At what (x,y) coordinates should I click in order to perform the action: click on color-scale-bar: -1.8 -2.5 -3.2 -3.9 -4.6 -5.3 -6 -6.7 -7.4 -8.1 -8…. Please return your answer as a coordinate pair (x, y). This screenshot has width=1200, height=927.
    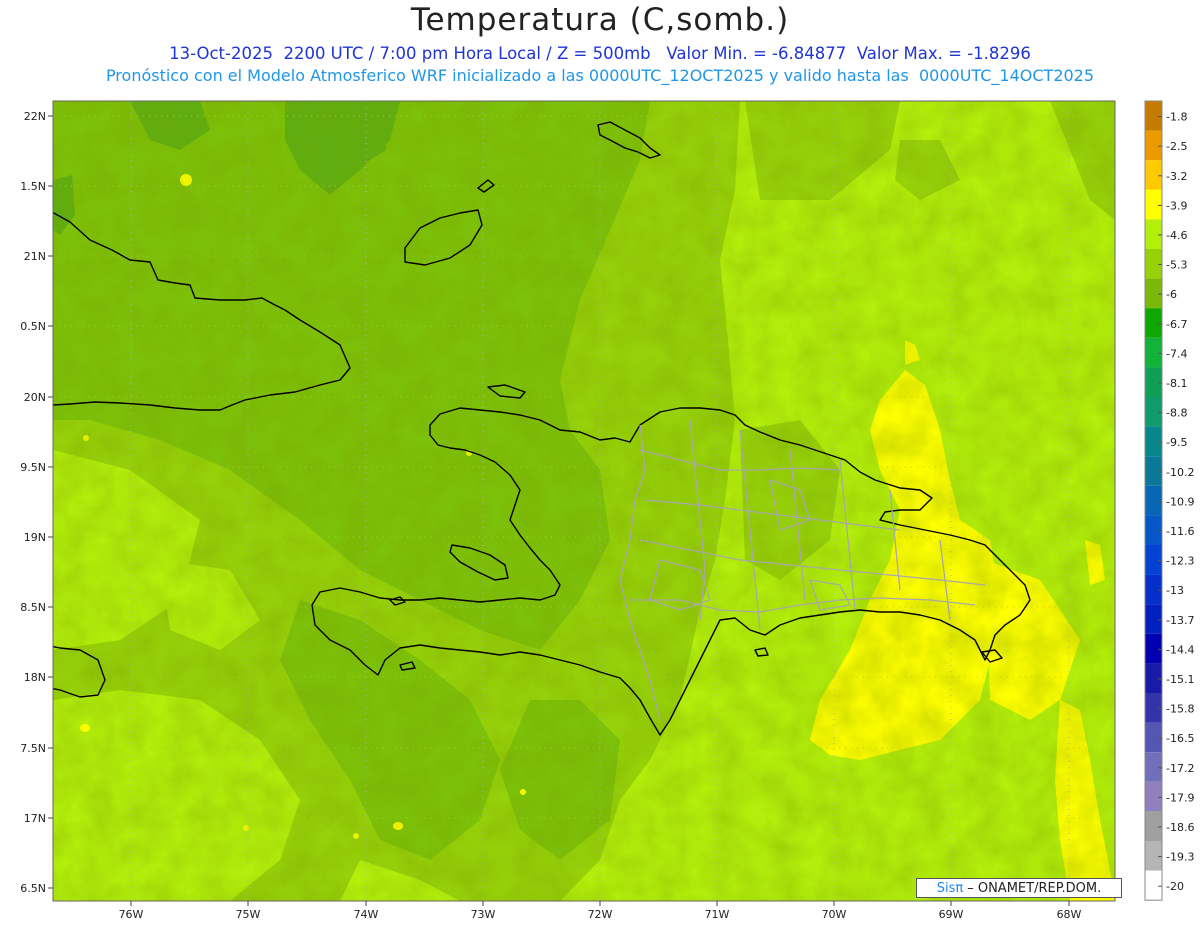
    Looking at the image, I should click on (1169, 500).